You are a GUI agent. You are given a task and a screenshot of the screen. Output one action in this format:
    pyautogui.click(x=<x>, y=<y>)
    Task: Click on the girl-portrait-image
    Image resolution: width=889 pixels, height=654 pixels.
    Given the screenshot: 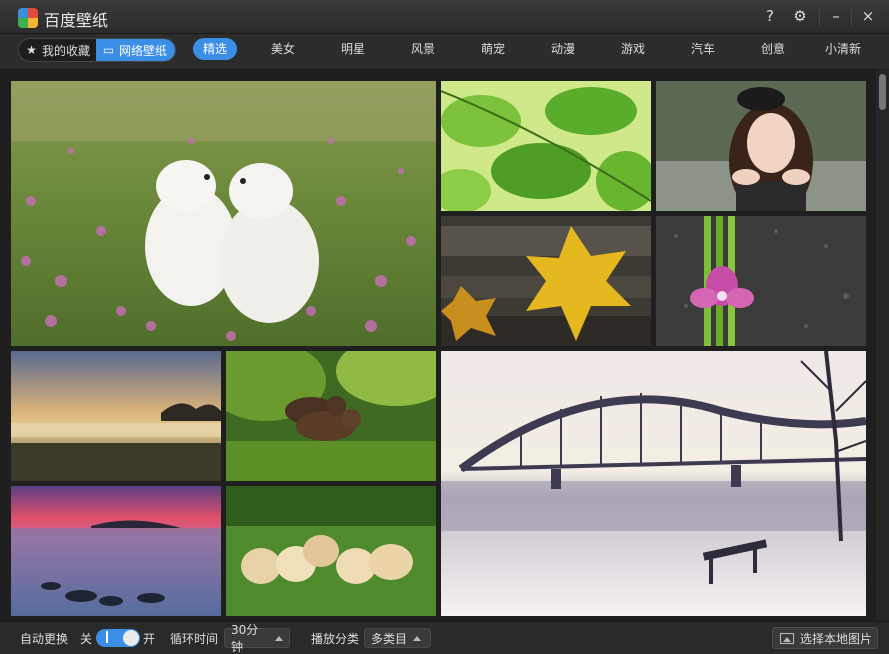 What is the action you would take?
    pyautogui.click(x=761, y=146)
    